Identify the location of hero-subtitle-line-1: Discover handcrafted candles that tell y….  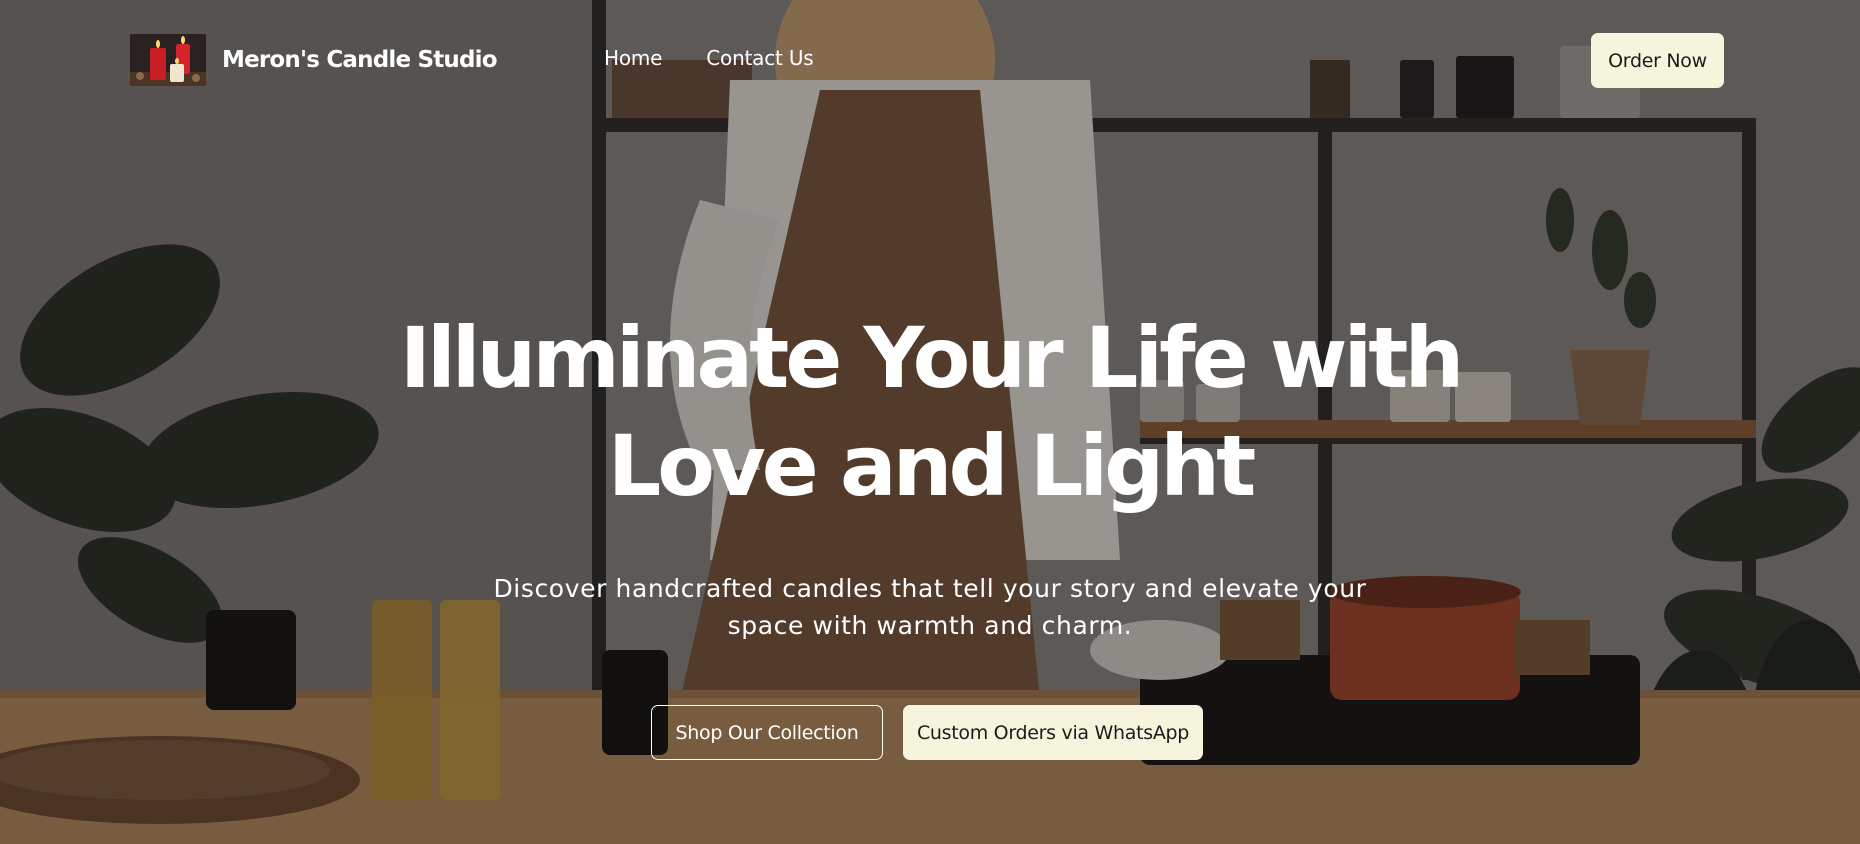
(930, 588).